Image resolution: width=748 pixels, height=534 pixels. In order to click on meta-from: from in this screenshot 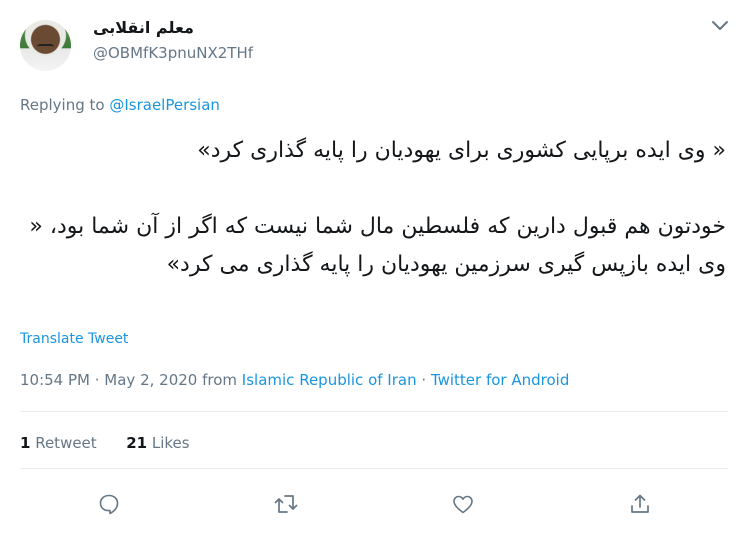, I will do `click(219, 380)`.